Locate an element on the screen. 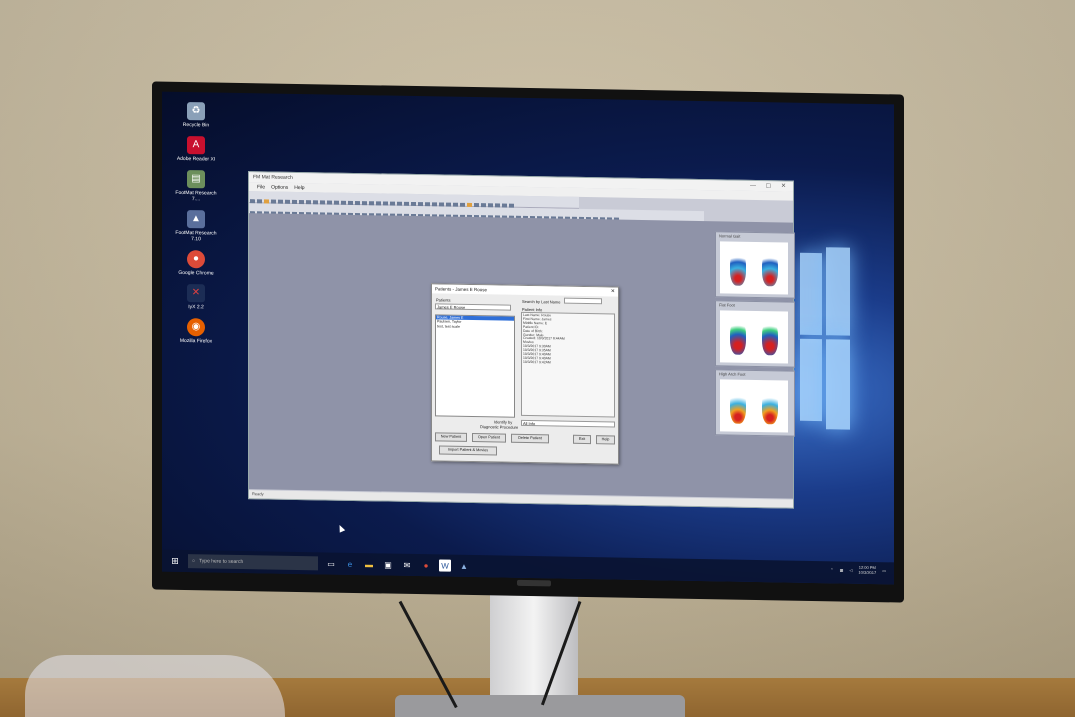 This screenshot has height=717, width=1075. desktop-icon-label: Mozilla Firefox is located at coordinates (196, 341).